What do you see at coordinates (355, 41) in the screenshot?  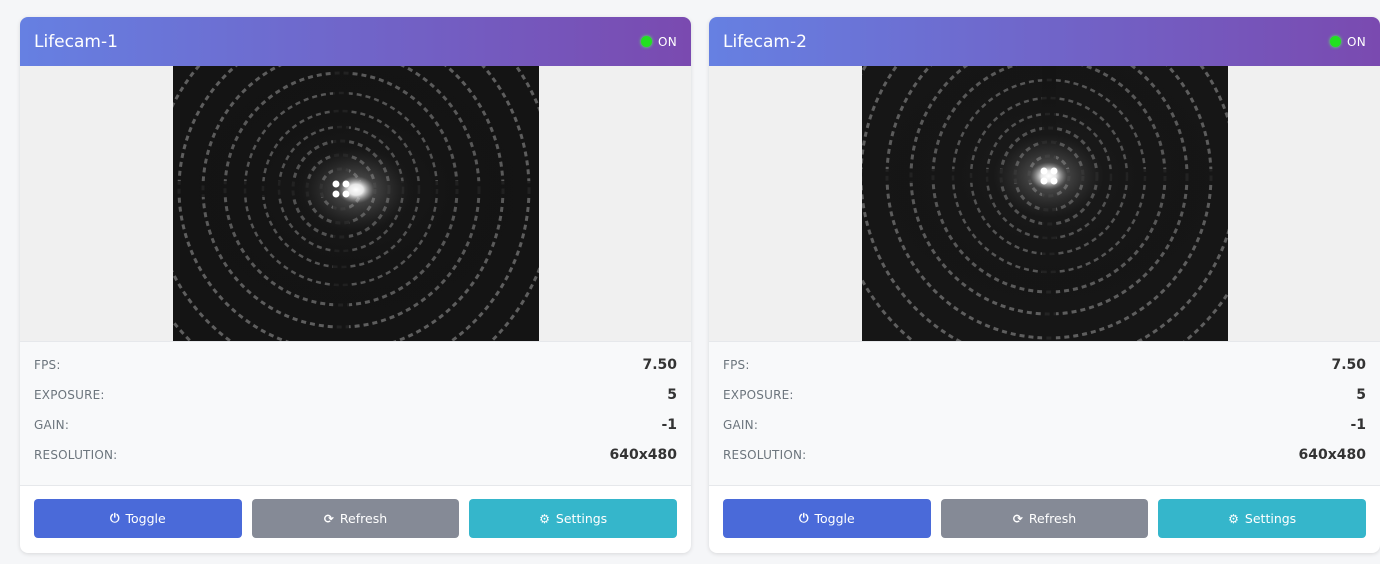 I see `camera-header: Lifecam-1 ON` at bounding box center [355, 41].